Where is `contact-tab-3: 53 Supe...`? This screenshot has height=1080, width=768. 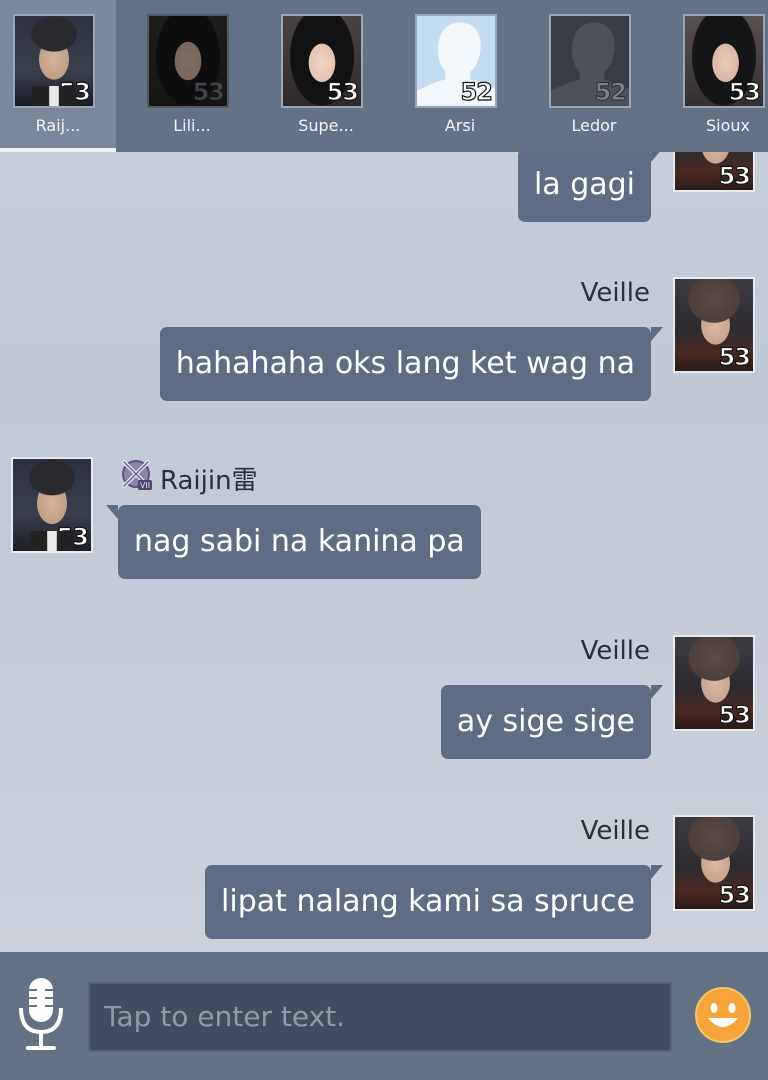 contact-tab-3: 53 Supe... is located at coordinates (326, 76).